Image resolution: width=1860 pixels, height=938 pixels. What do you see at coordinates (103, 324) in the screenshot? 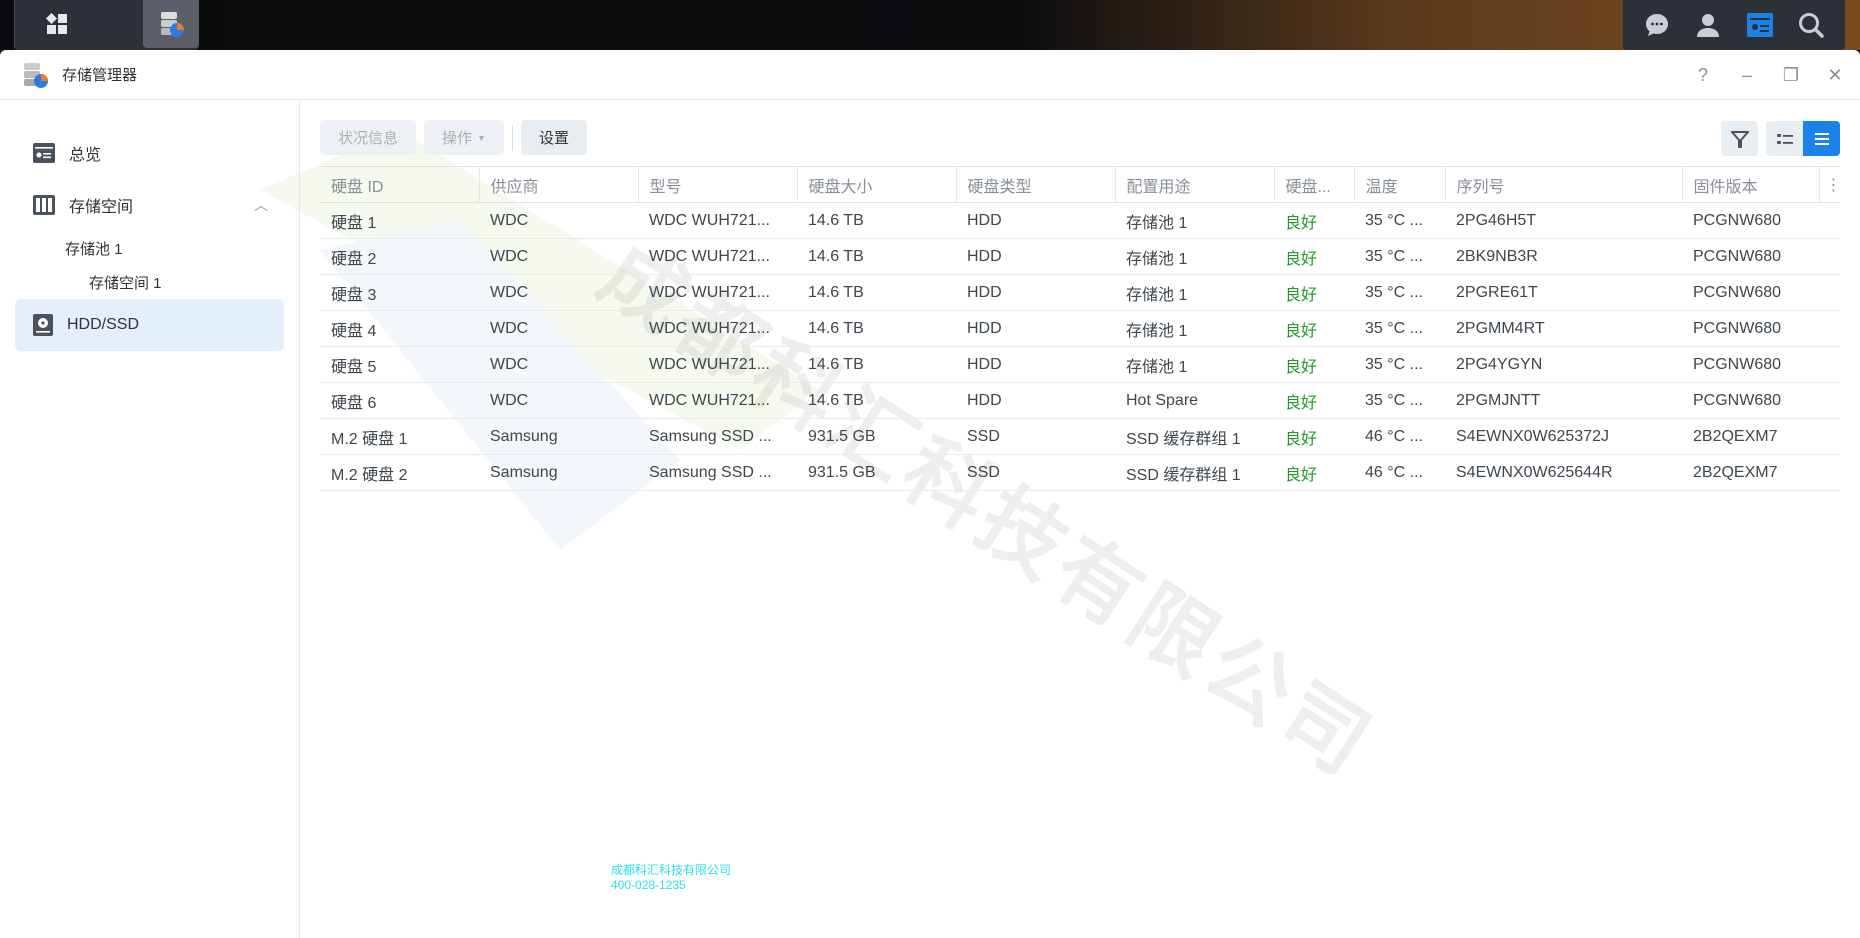
I see `sidebar-item-label: HDD/SSD` at bounding box center [103, 324].